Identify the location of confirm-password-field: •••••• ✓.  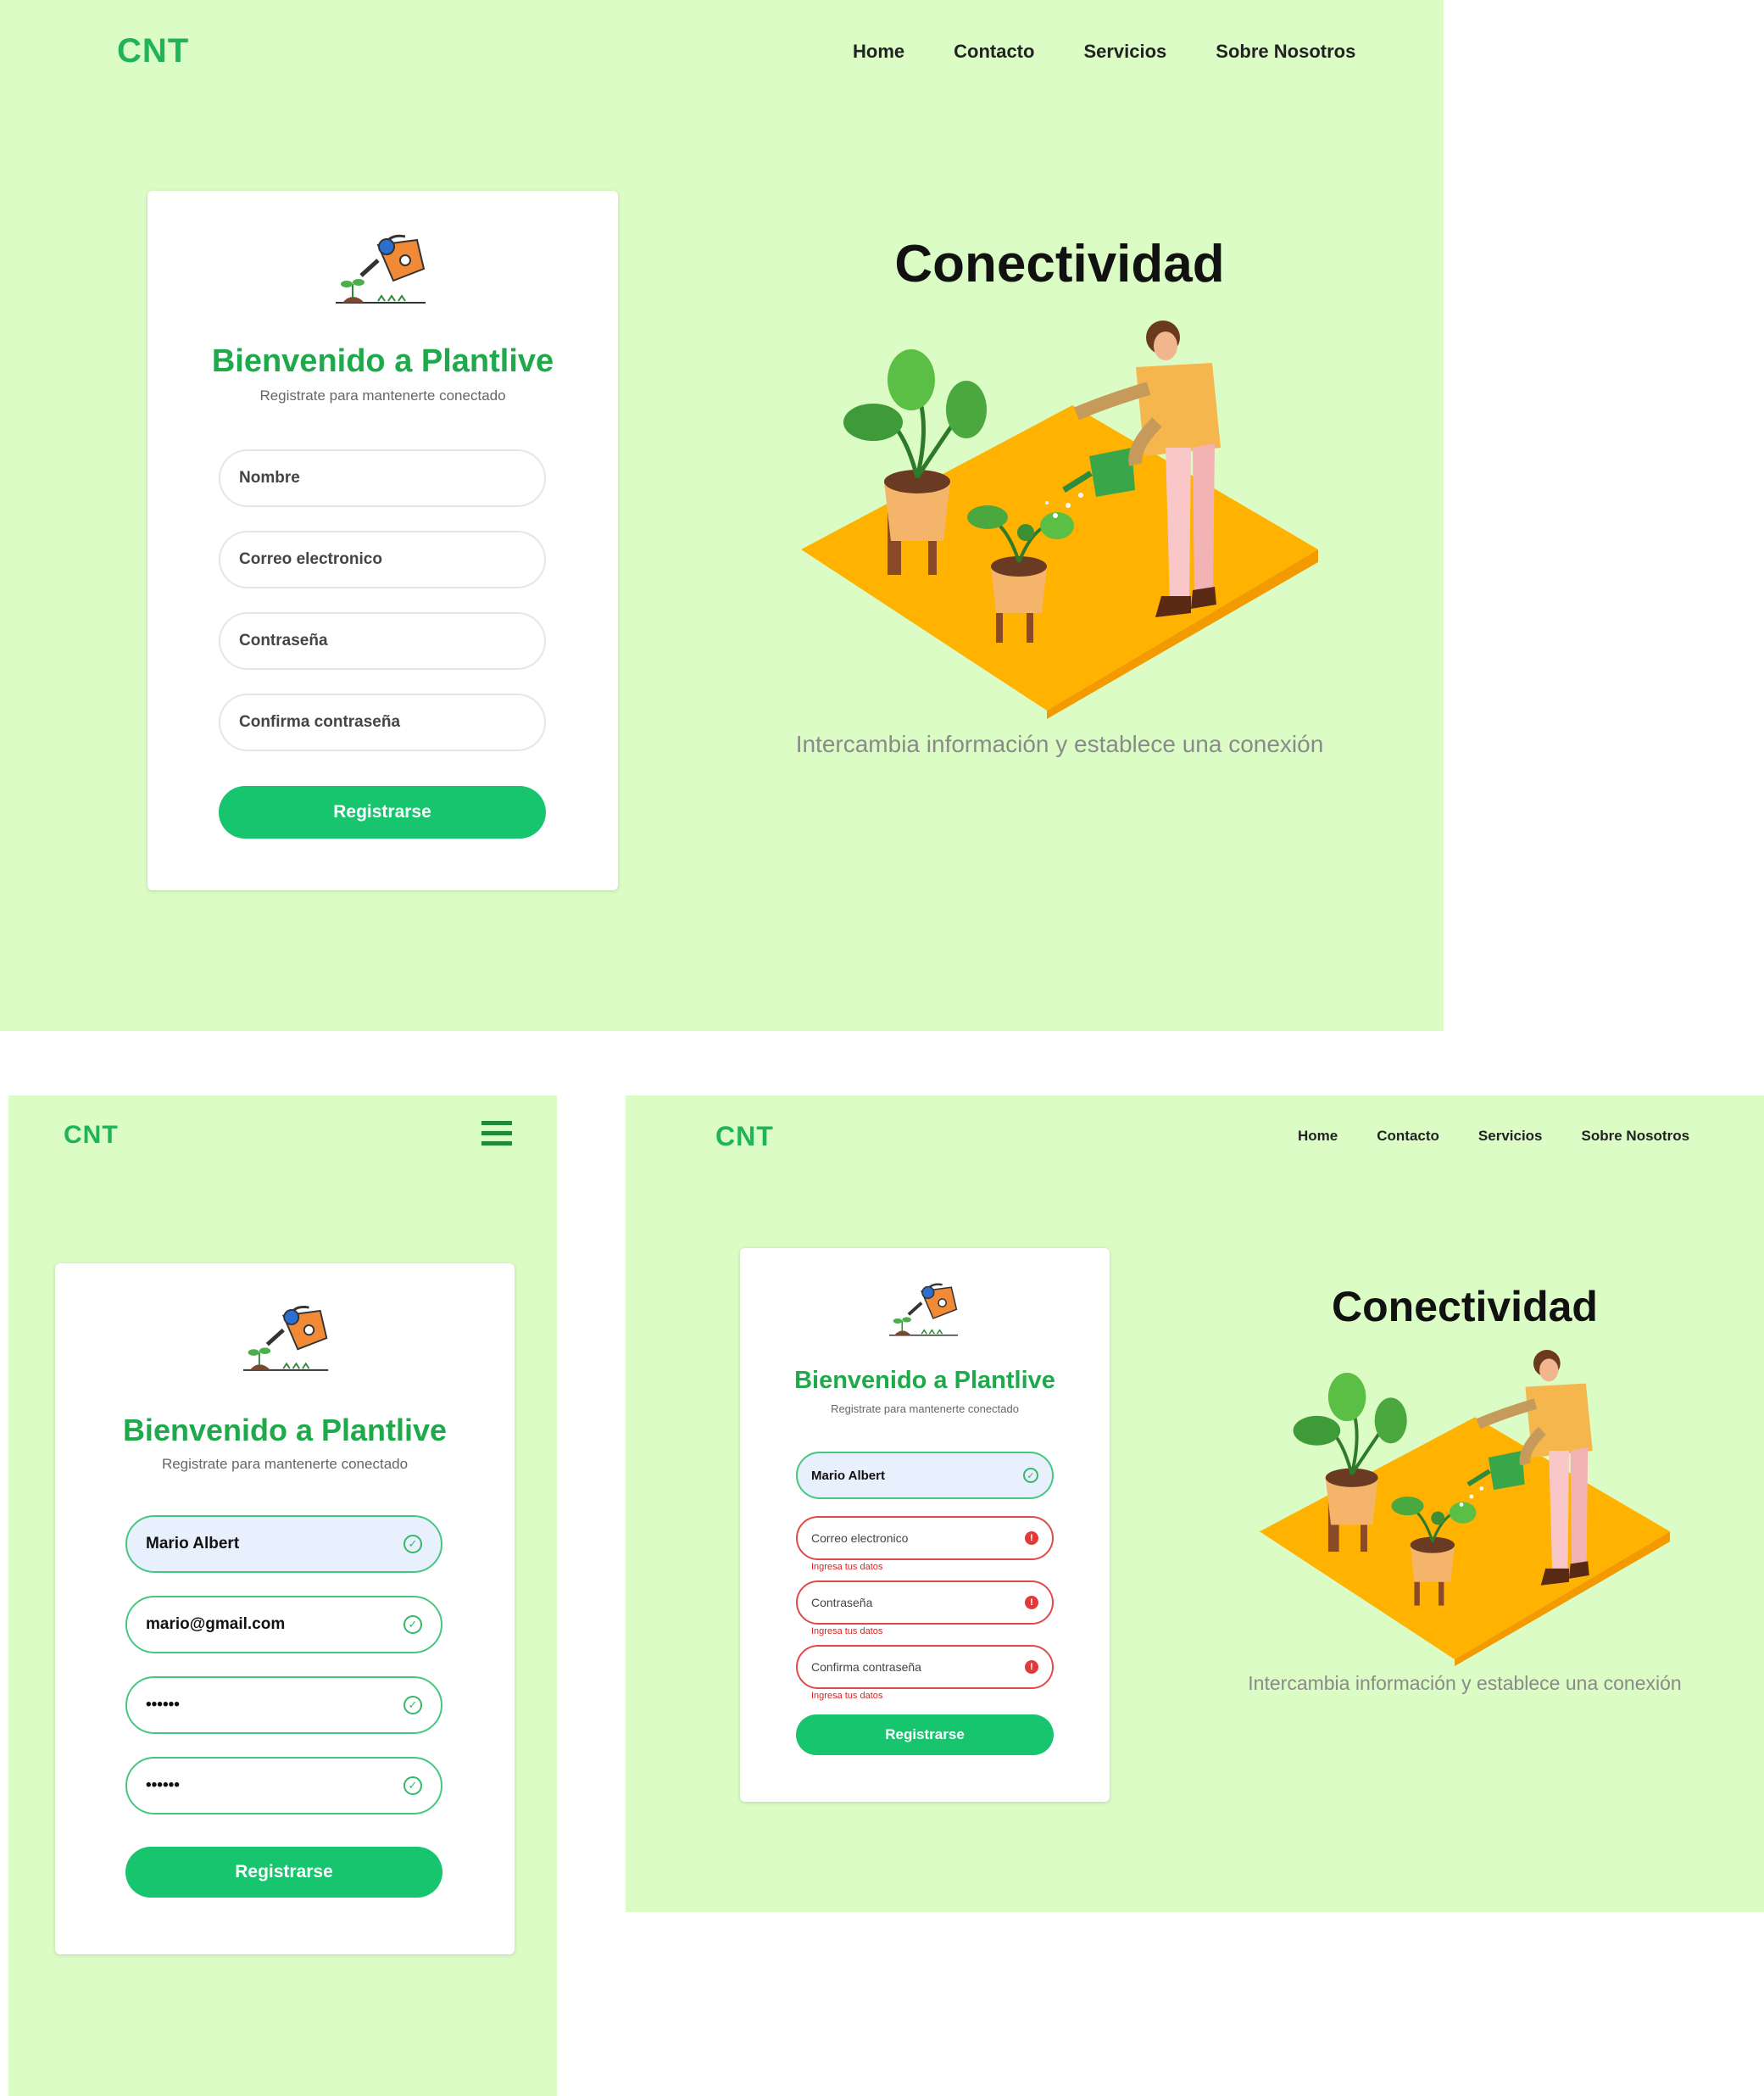
(283, 1785).